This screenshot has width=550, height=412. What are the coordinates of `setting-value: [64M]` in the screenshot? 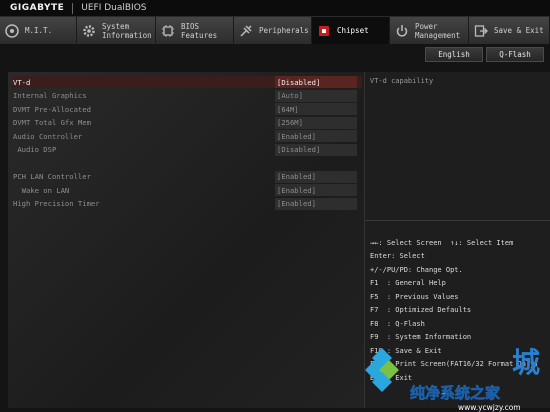 It's located at (316, 109).